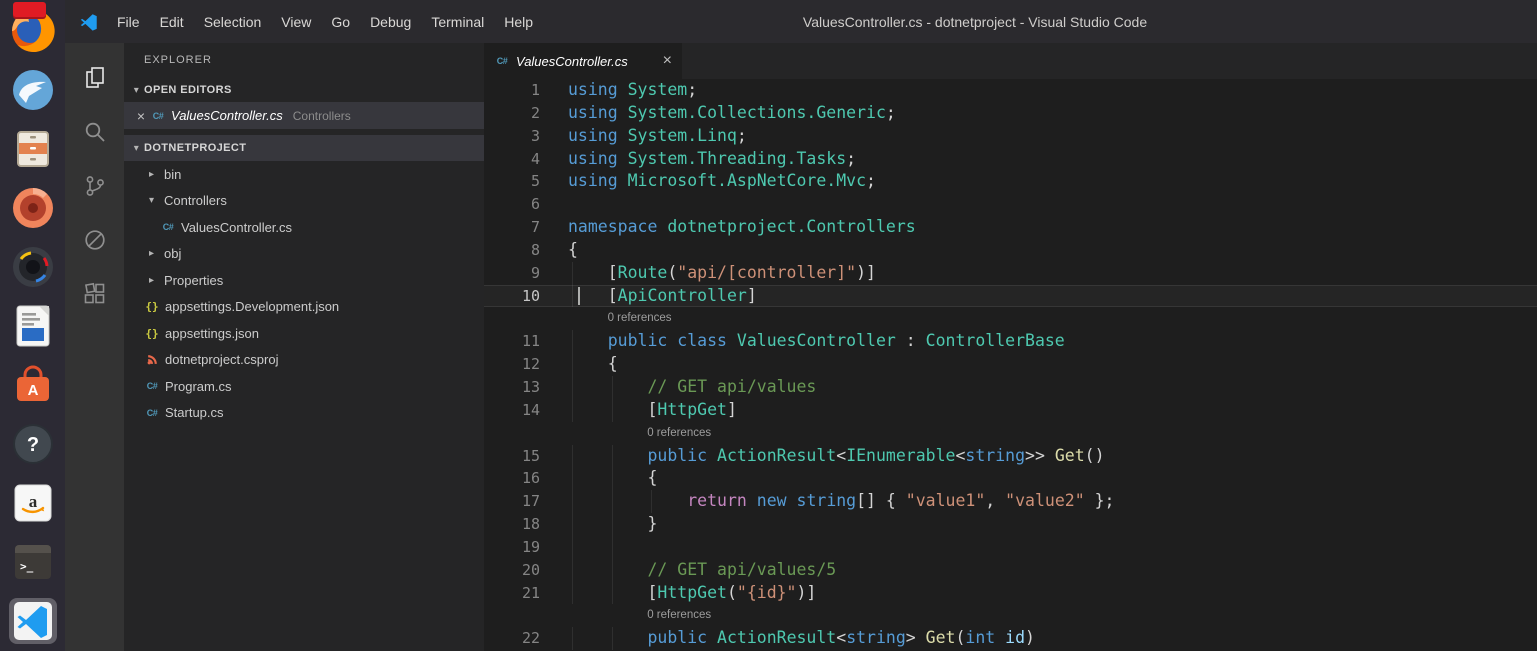 The image size is (1537, 651). Describe the element at coordinates (518, 22) in the screenshot. I see `menu-help: Help` at that location.